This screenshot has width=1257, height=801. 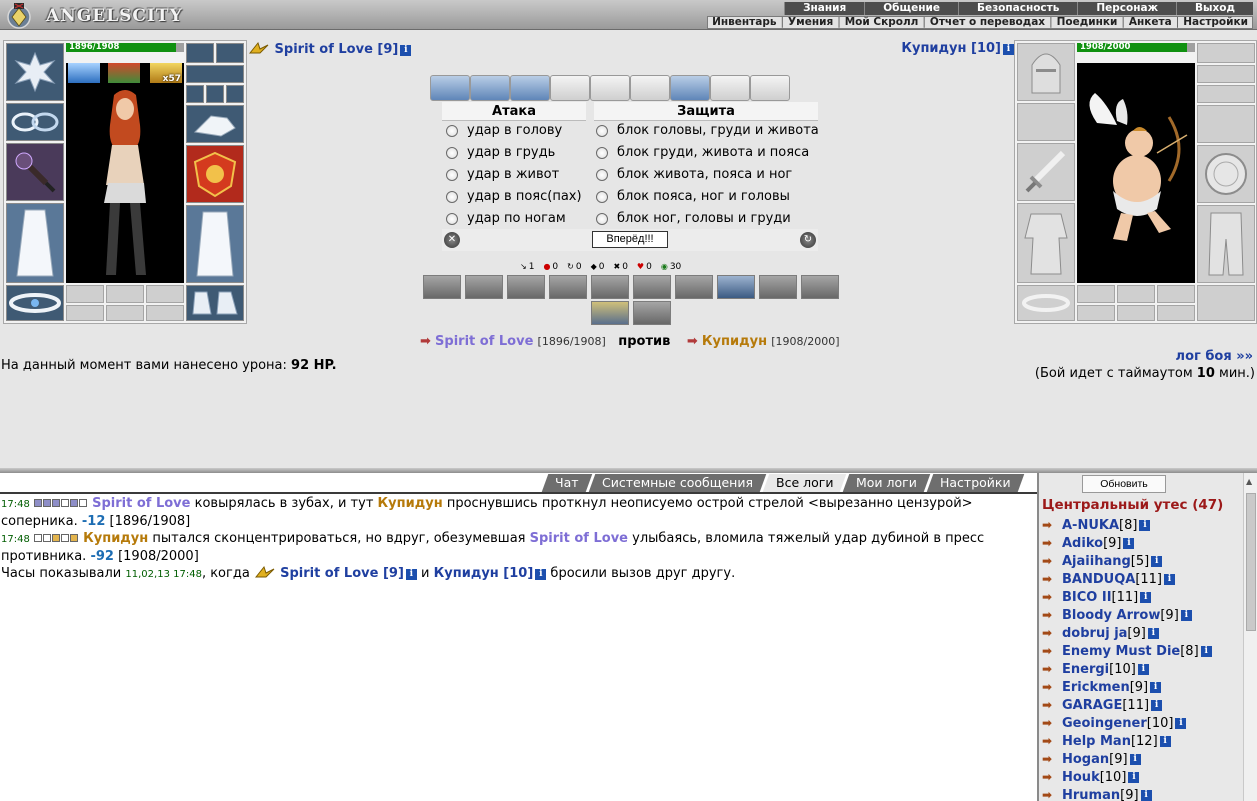 I want to click on user-name: Energi, so click(x=1085, y=669).